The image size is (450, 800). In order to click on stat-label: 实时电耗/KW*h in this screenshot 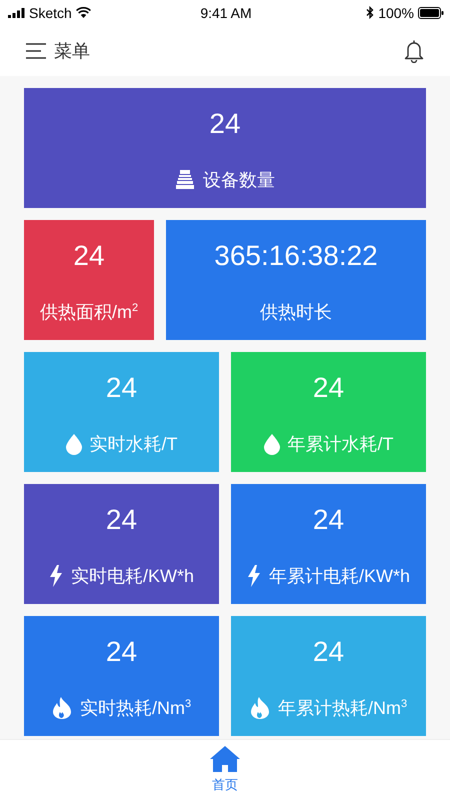, I will do `click(132, 576)`.